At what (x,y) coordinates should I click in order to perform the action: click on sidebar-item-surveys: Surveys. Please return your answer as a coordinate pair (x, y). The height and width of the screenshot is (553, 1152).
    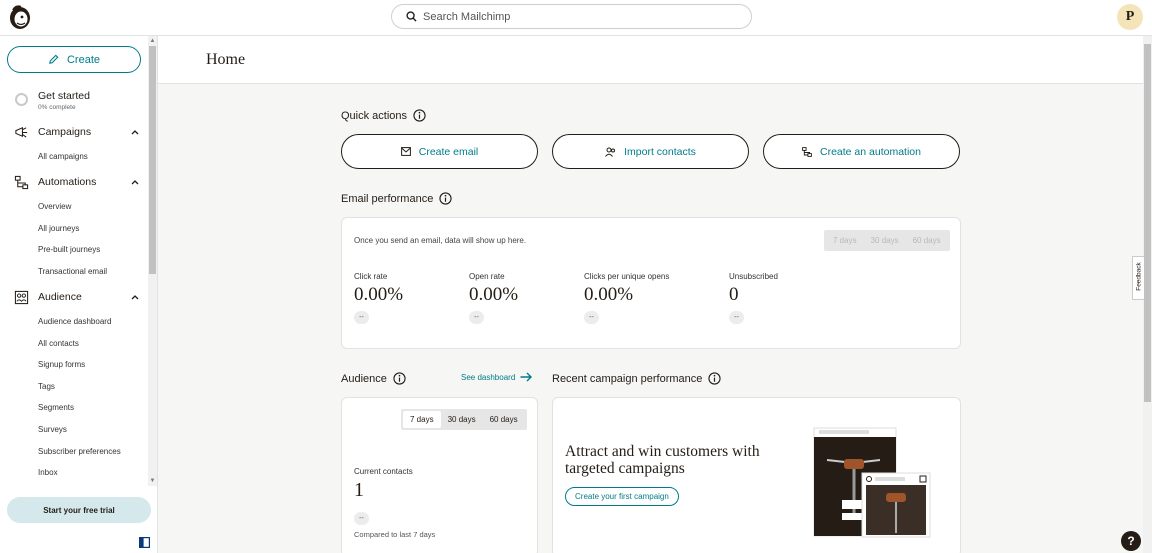
    Looking at the image, I should click on (52, 429).